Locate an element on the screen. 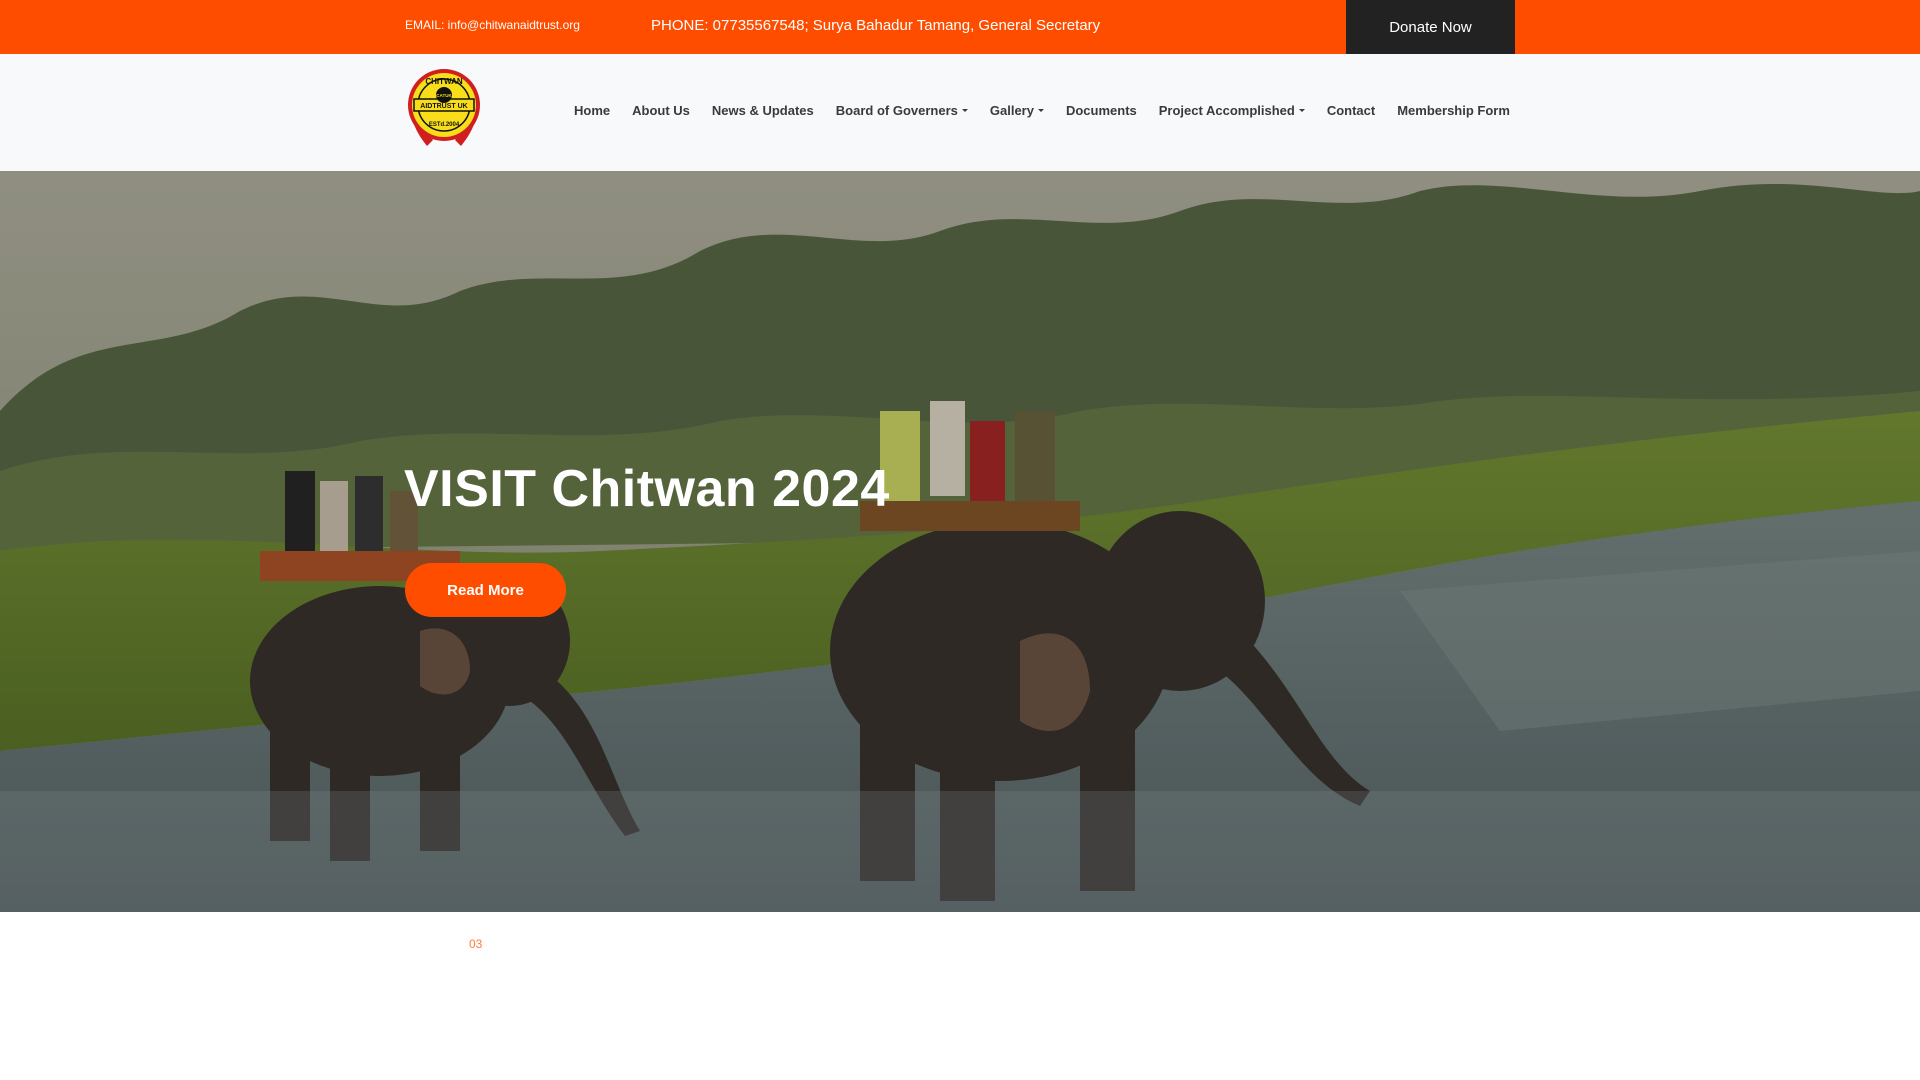 Image resolution: width=1920 pixels, height=1080 pixels. contact-email: EMAIL: info@chitwanaidtrust.org is located at coordinates (492, 25).